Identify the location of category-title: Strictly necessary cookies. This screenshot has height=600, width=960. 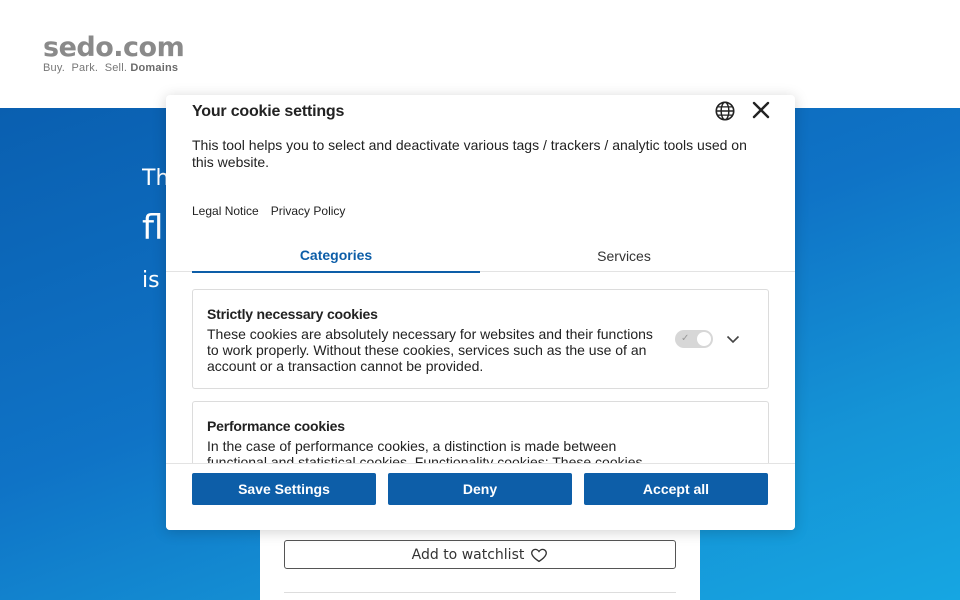
(292, 314).